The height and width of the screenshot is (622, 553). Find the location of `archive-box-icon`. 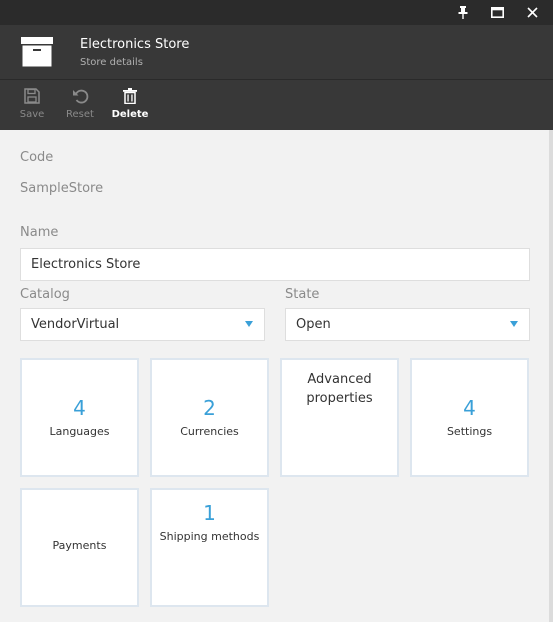

archive-box-icon is located at coordinates (37, 54).